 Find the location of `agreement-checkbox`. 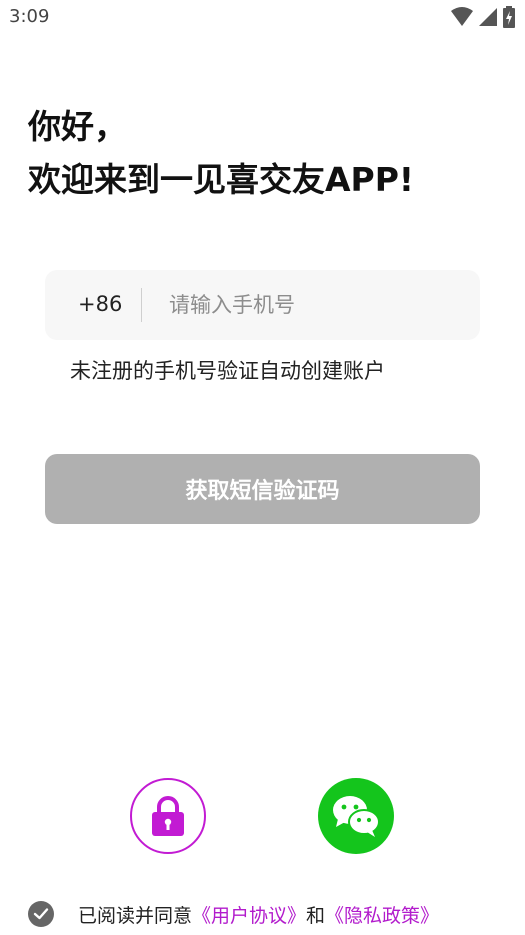

agreement-checkbox is located at coordinates (41, 914).